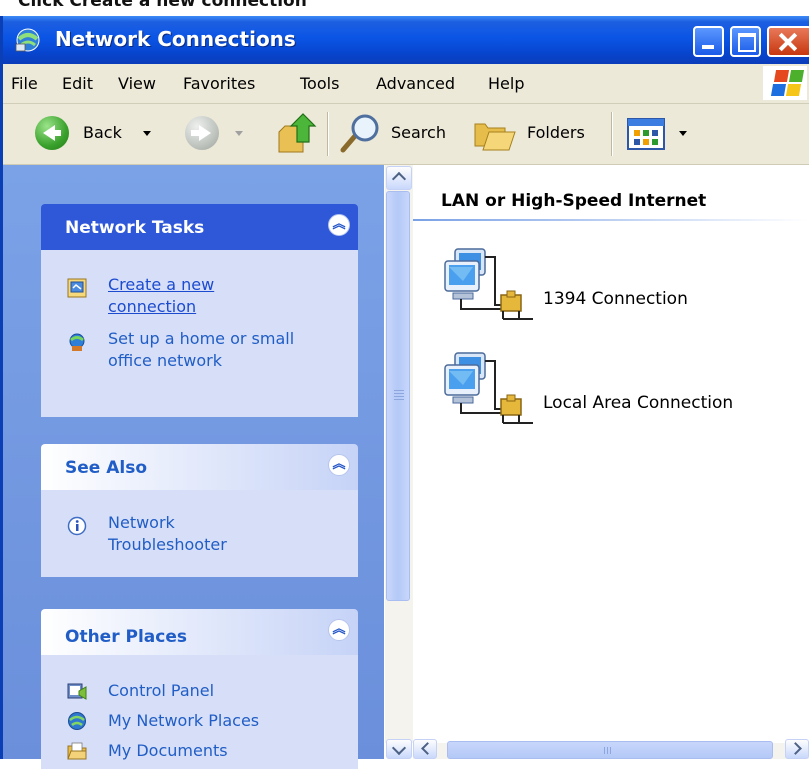 The width and height of the screenshot is (809, 769). I want to click on horizontal-scrollbar, so click(611, 749).